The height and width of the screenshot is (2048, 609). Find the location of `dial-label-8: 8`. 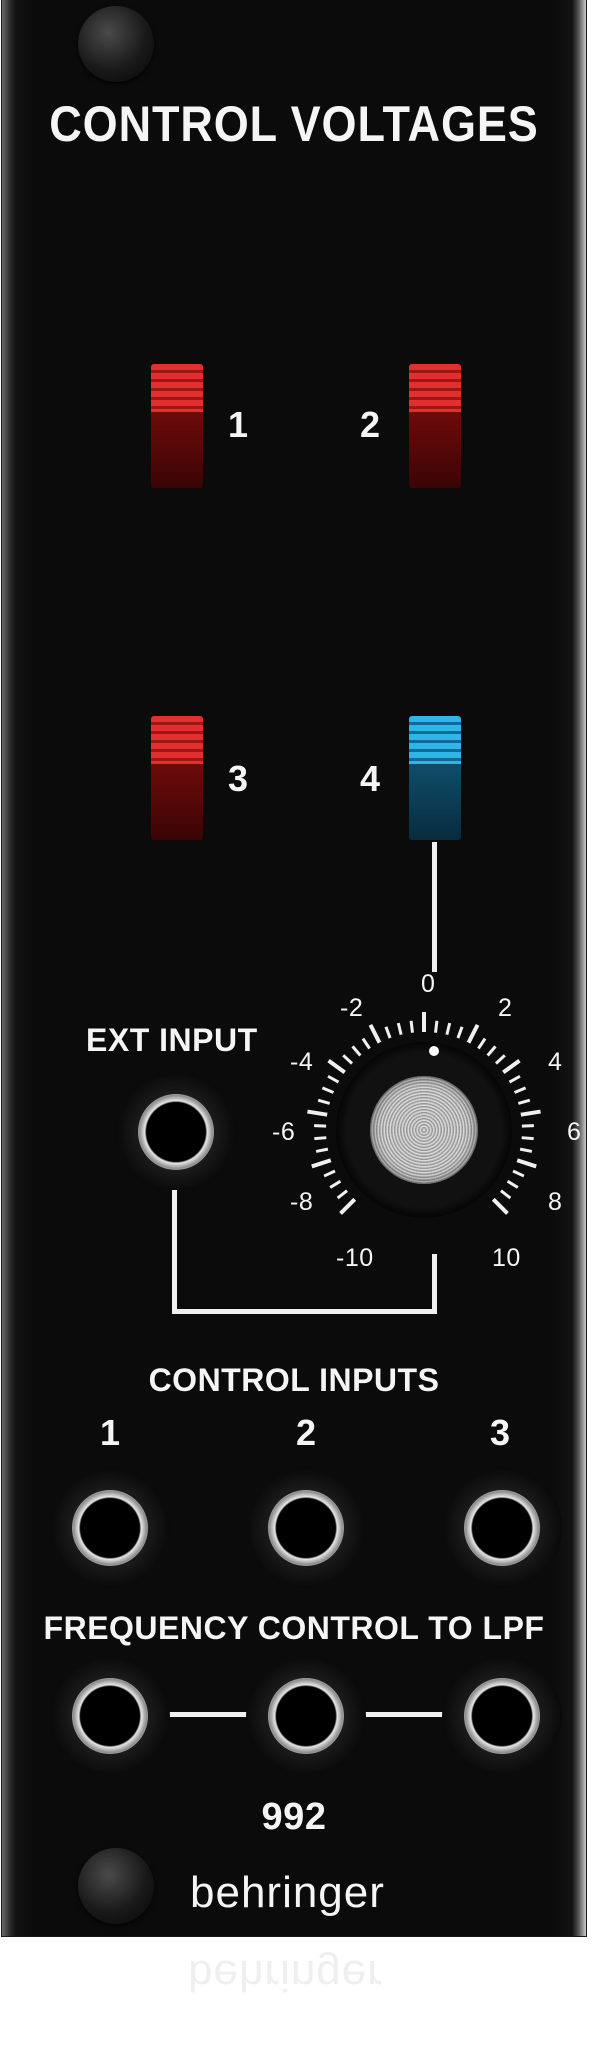

dial-label-8: 8 is located at coordinates (555, 1202).